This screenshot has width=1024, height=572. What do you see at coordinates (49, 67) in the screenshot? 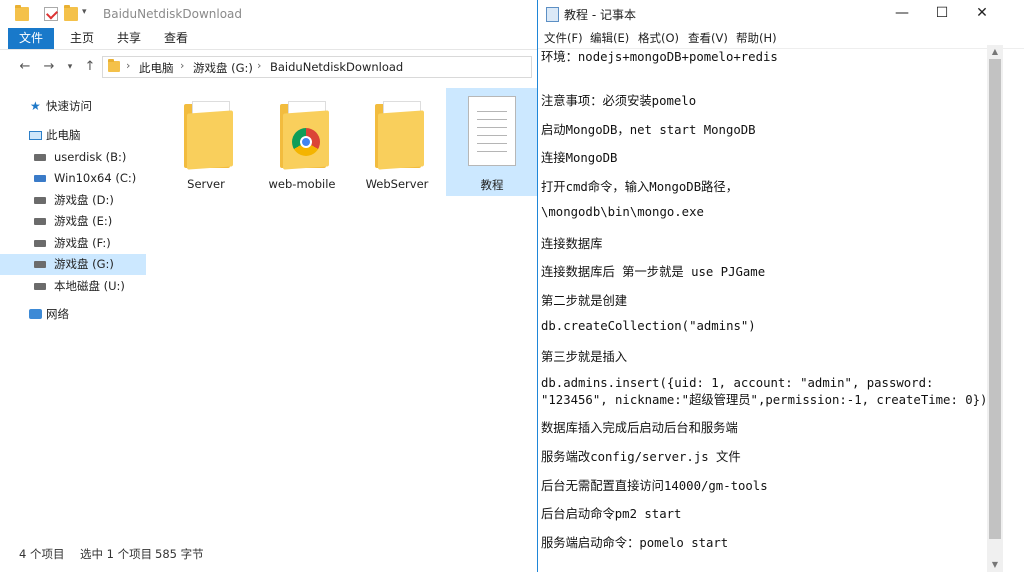
I see `forward-arrow-icon: →` at bounding box center [49, 67].